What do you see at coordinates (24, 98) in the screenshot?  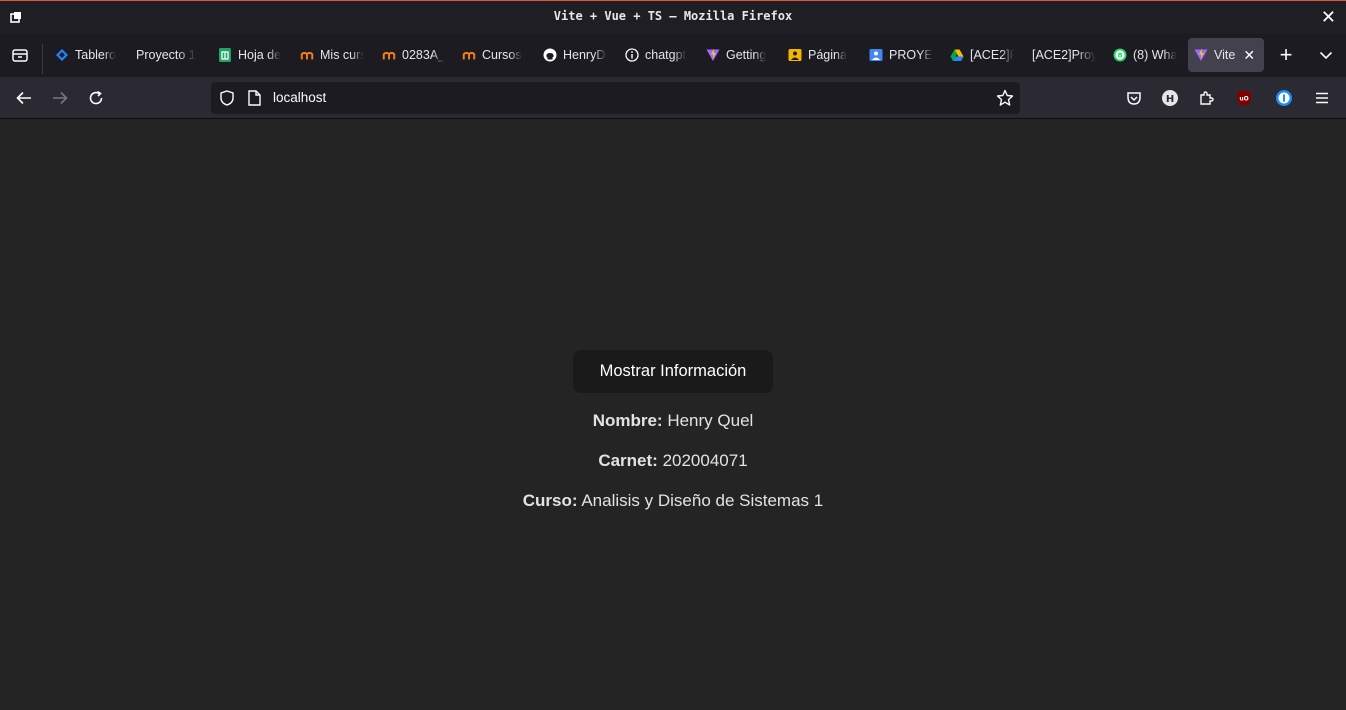 I see `back-icon` at bounding box center [24, 98].